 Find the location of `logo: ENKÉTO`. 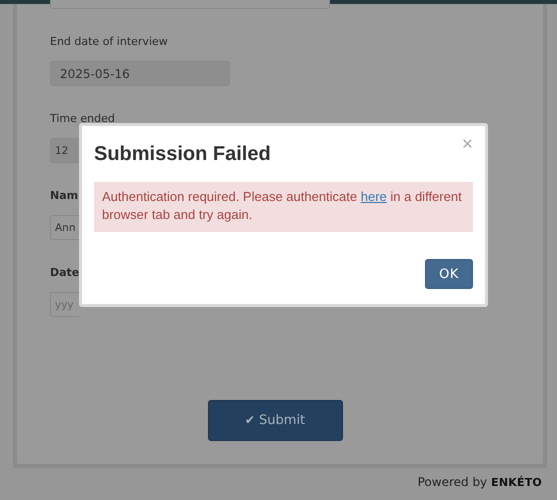

logo: ENKÉTO is located at coordinates (516, 482).